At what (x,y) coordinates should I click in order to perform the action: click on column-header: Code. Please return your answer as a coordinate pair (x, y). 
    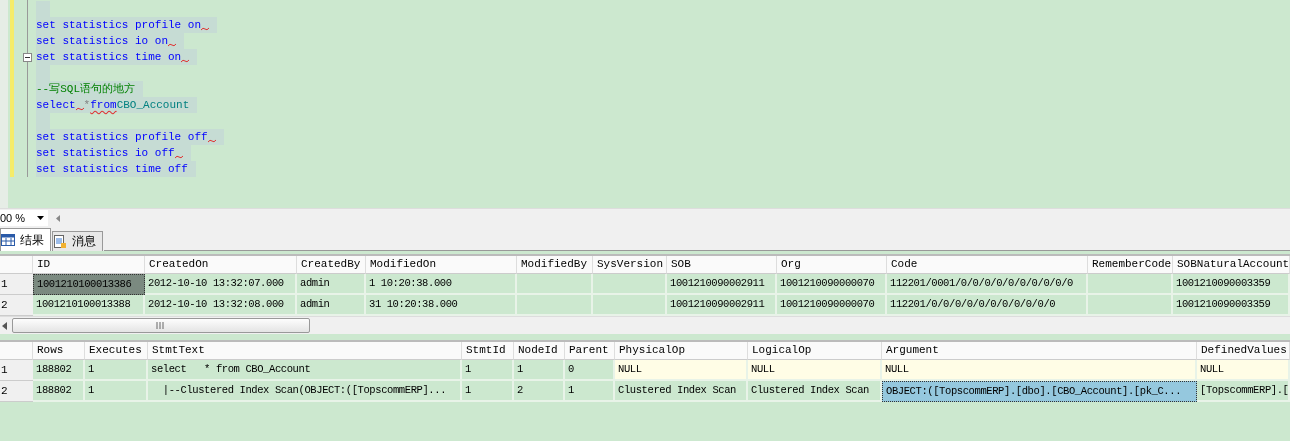
    Looking at the image, I should click on (987, 265).